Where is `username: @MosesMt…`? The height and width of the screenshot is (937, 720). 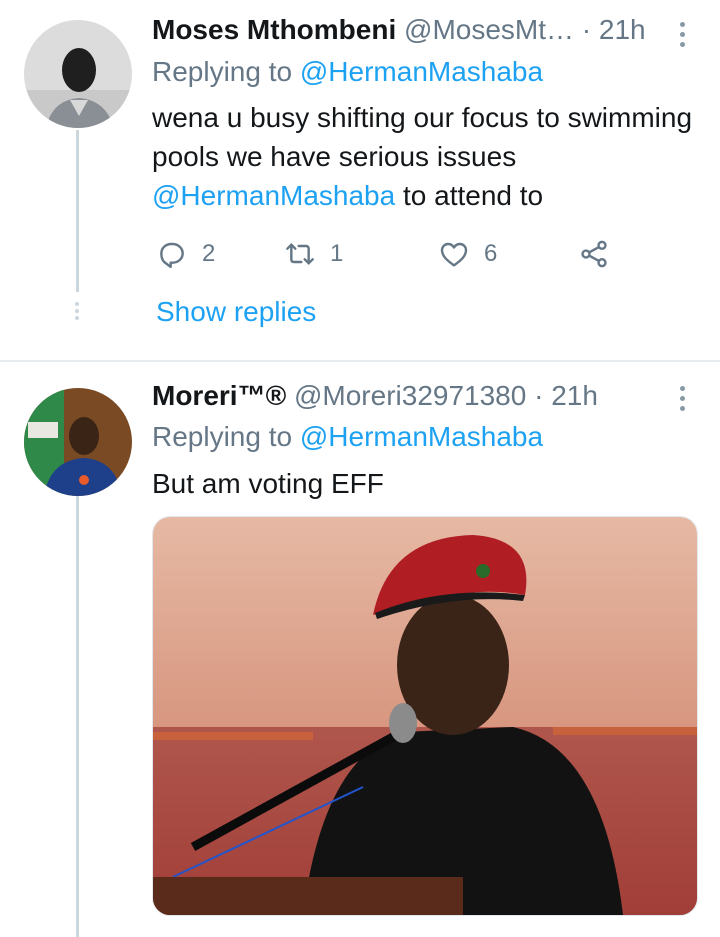
username: @MosesMt… is located at coordinates (489, 29).